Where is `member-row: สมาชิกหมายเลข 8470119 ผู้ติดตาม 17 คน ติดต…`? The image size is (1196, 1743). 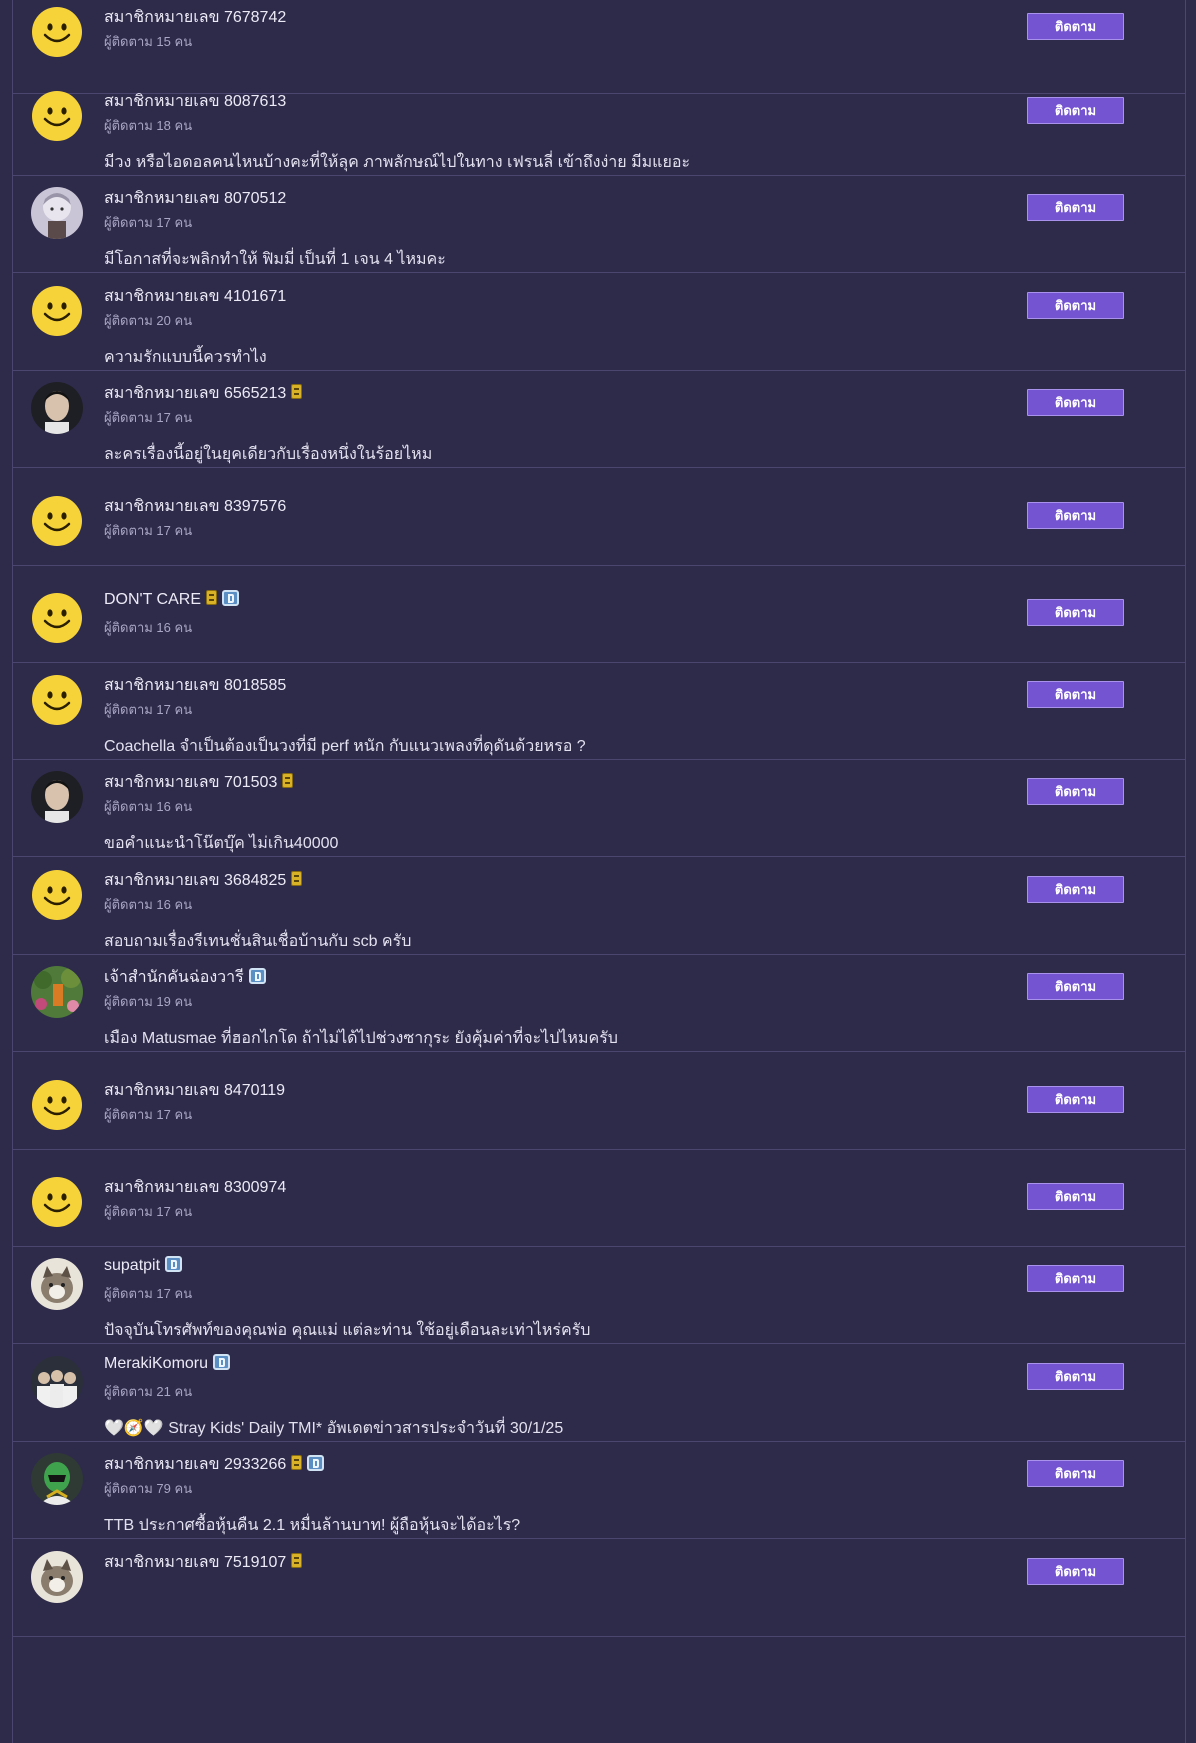 member-row: สมาชิกหมายเลข 8470119 ผู้ติดตาม 17 คน ติดต… is located at coordinates (599, 1101).